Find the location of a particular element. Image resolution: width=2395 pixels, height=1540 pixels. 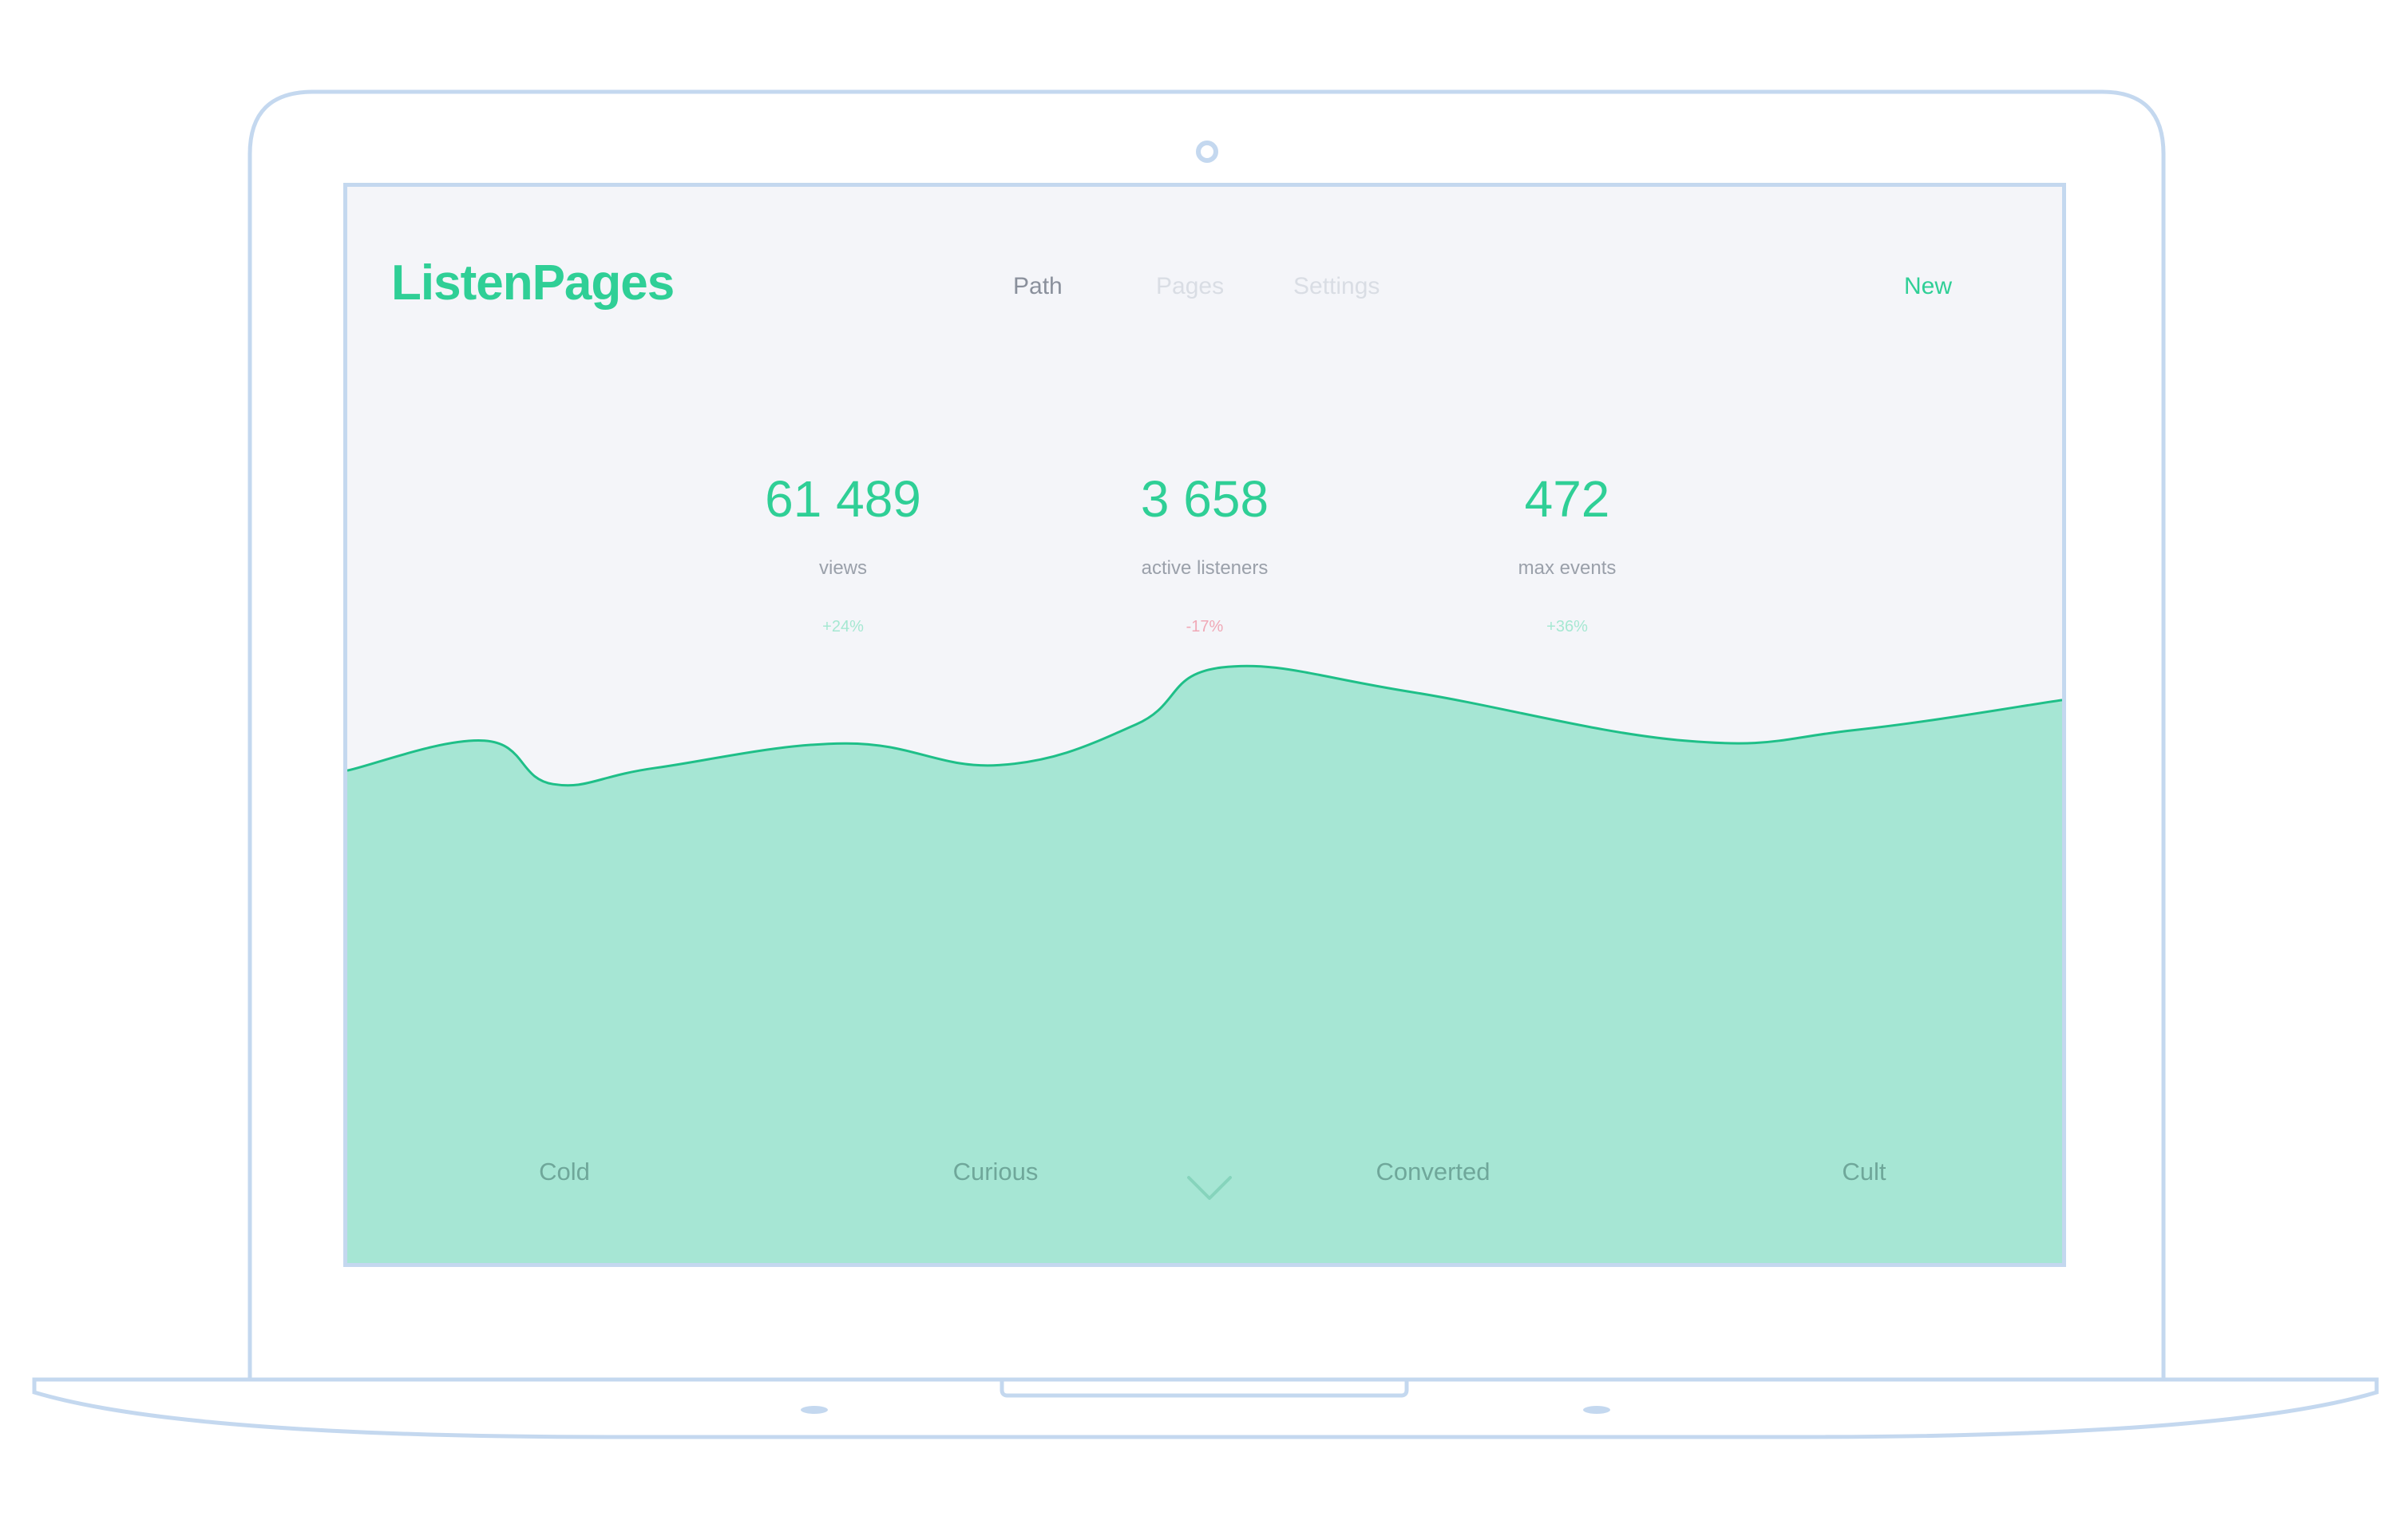

stat-value: 472 is located at coordinates (1567, 499).